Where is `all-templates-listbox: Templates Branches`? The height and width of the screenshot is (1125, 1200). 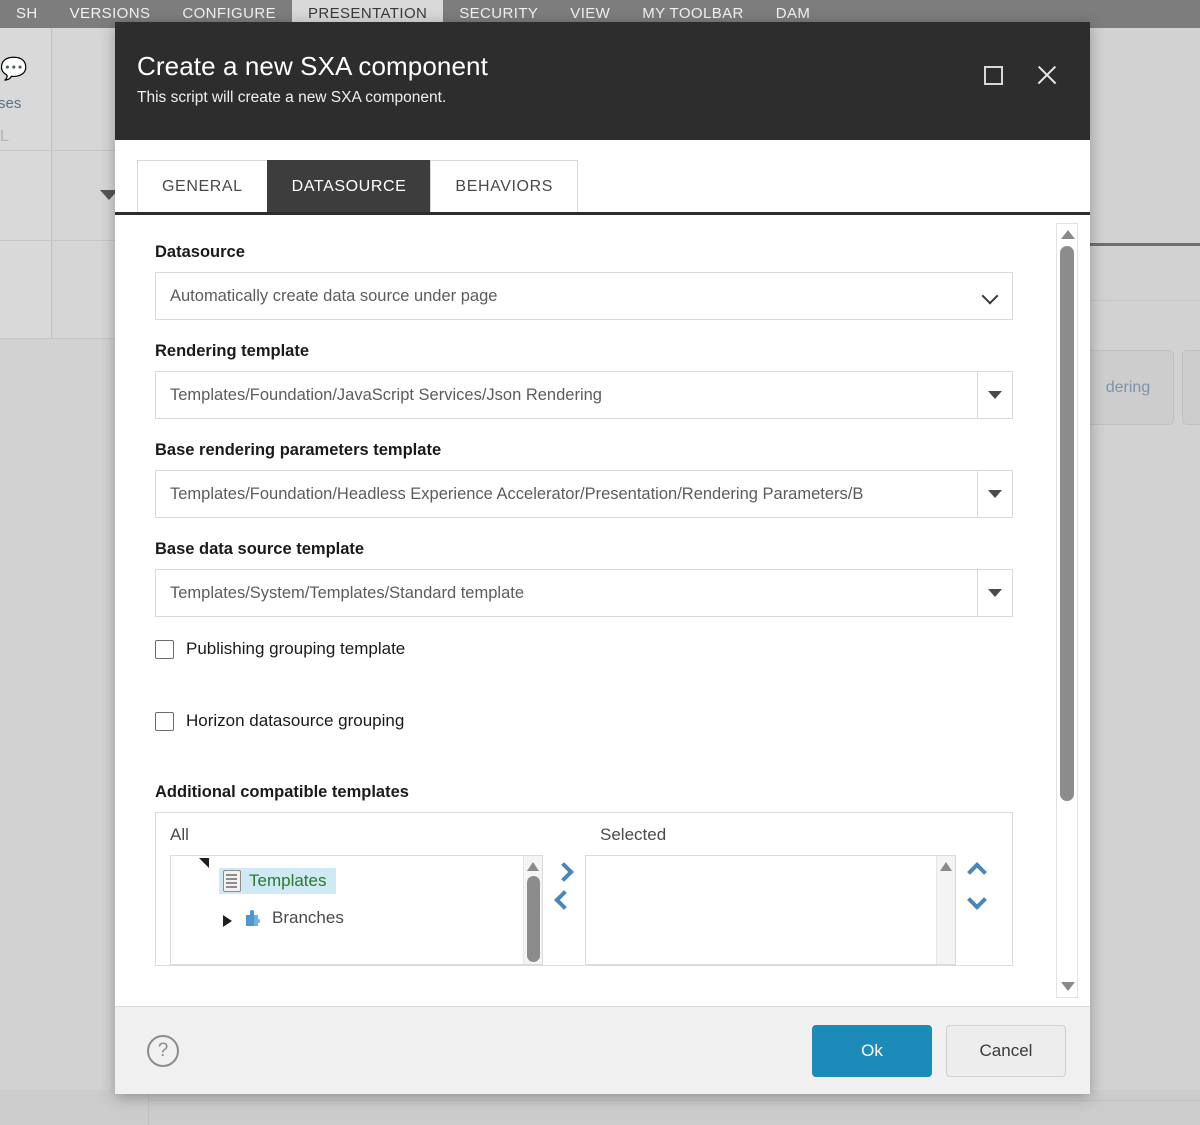
all-templates-listbox: Templates Branches is located at coordinates (356, 910).